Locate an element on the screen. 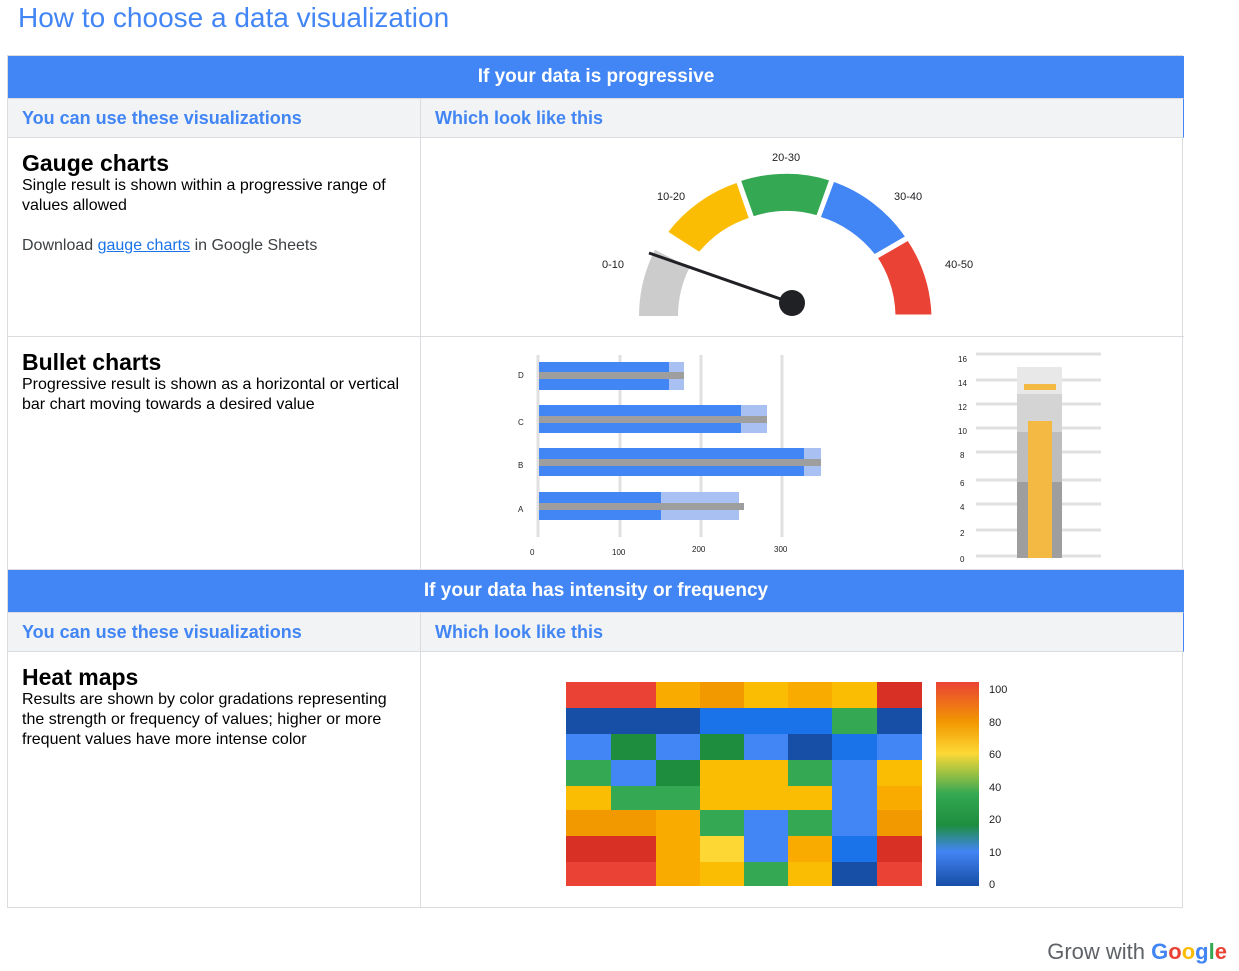 This screenshot has height=971, width=1239. scale-label: 100 is located at coordinates (998, 690).